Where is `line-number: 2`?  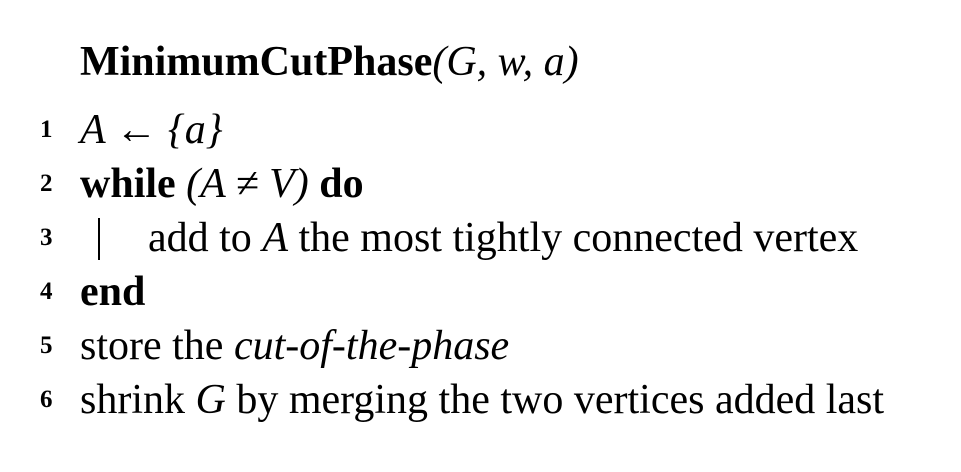
line-number: 2 is located at coordinates (46, 183).